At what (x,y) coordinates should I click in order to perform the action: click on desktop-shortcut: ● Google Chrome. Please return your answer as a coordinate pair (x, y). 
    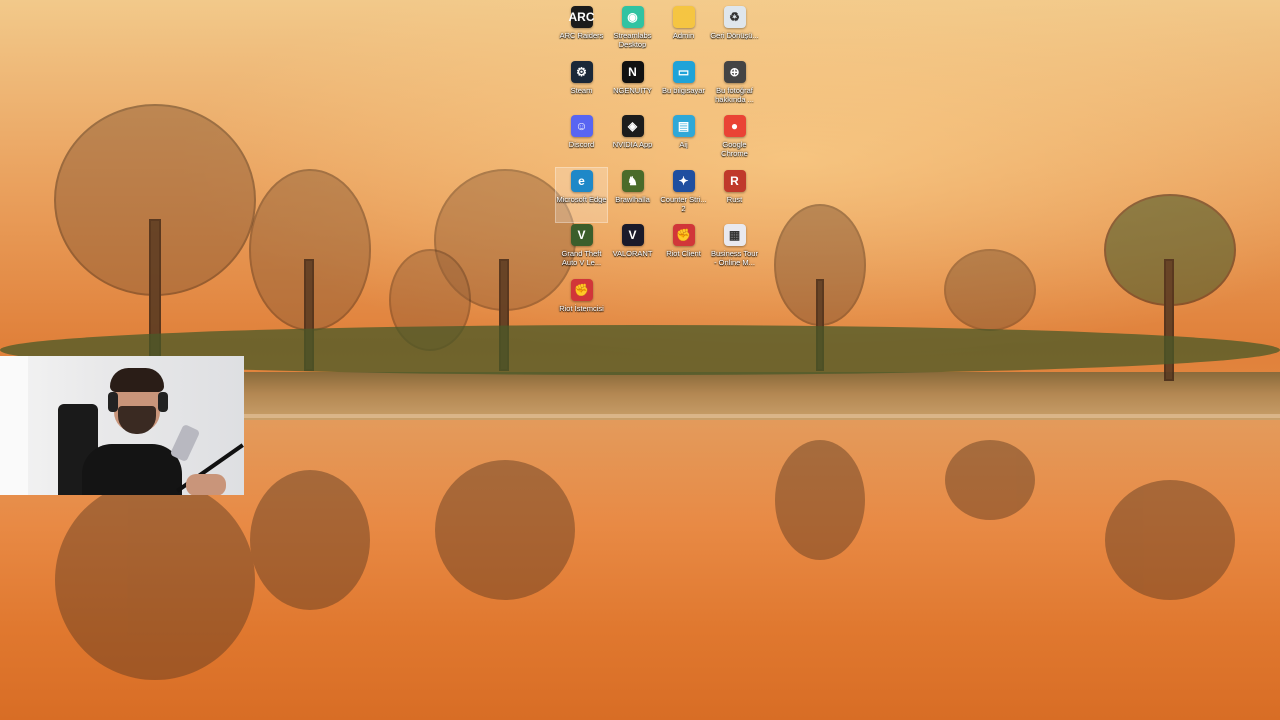
    Looking at the image, I should click on (734, 140).